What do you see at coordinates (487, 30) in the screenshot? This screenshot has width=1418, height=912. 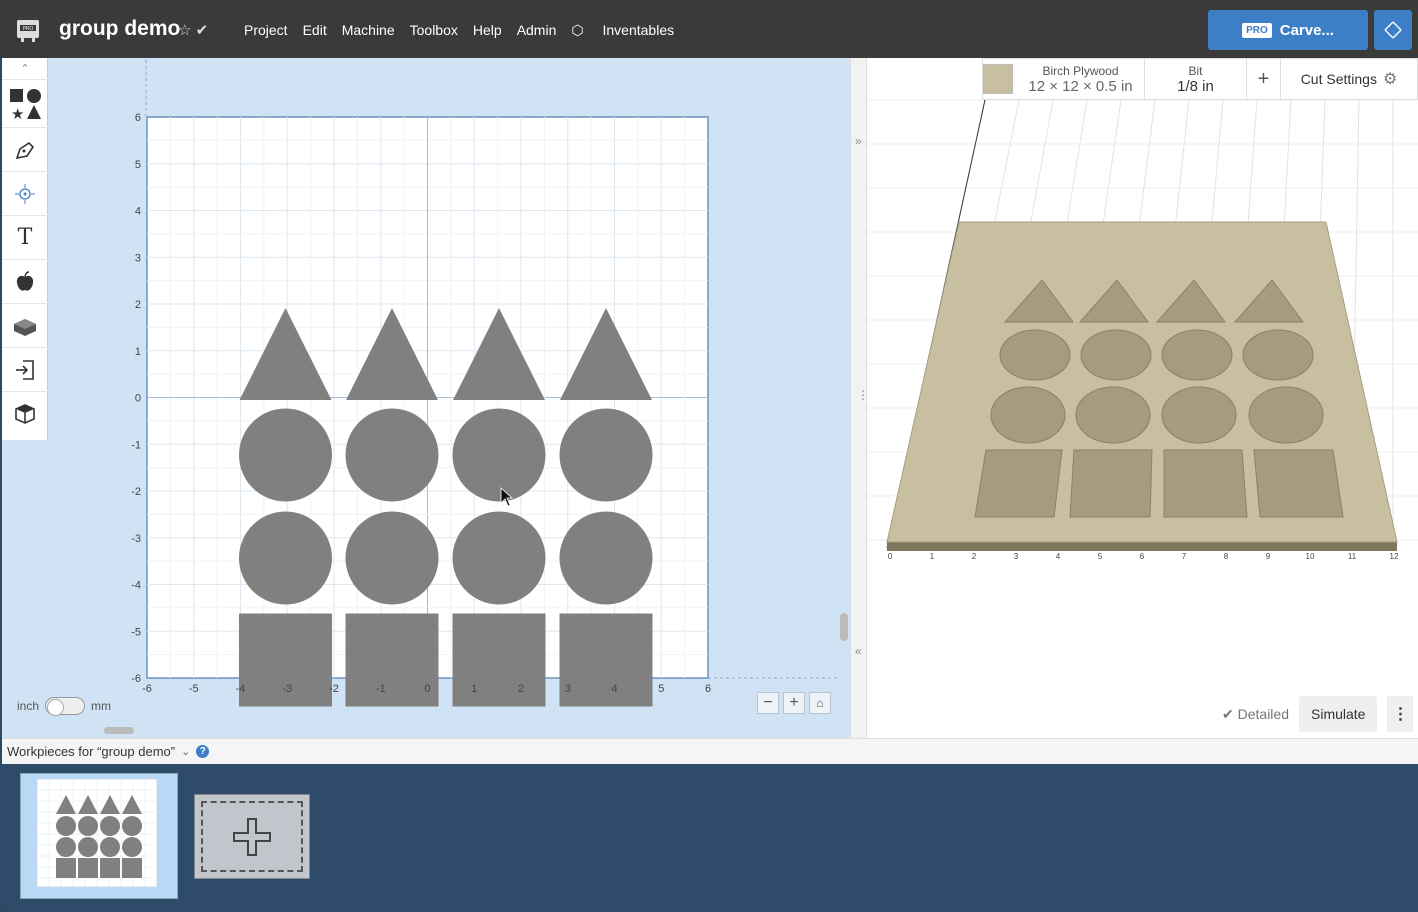 I see `menu-help: Help` at bounding box center [487, 30].